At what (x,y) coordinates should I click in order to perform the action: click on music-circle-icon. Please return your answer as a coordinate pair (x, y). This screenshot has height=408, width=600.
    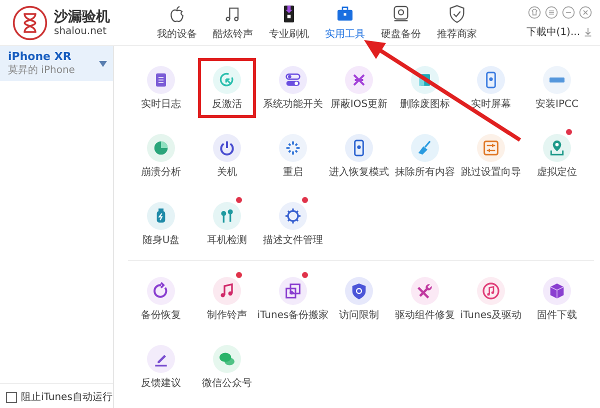
    Looking at the image, I should click on (491, 290).